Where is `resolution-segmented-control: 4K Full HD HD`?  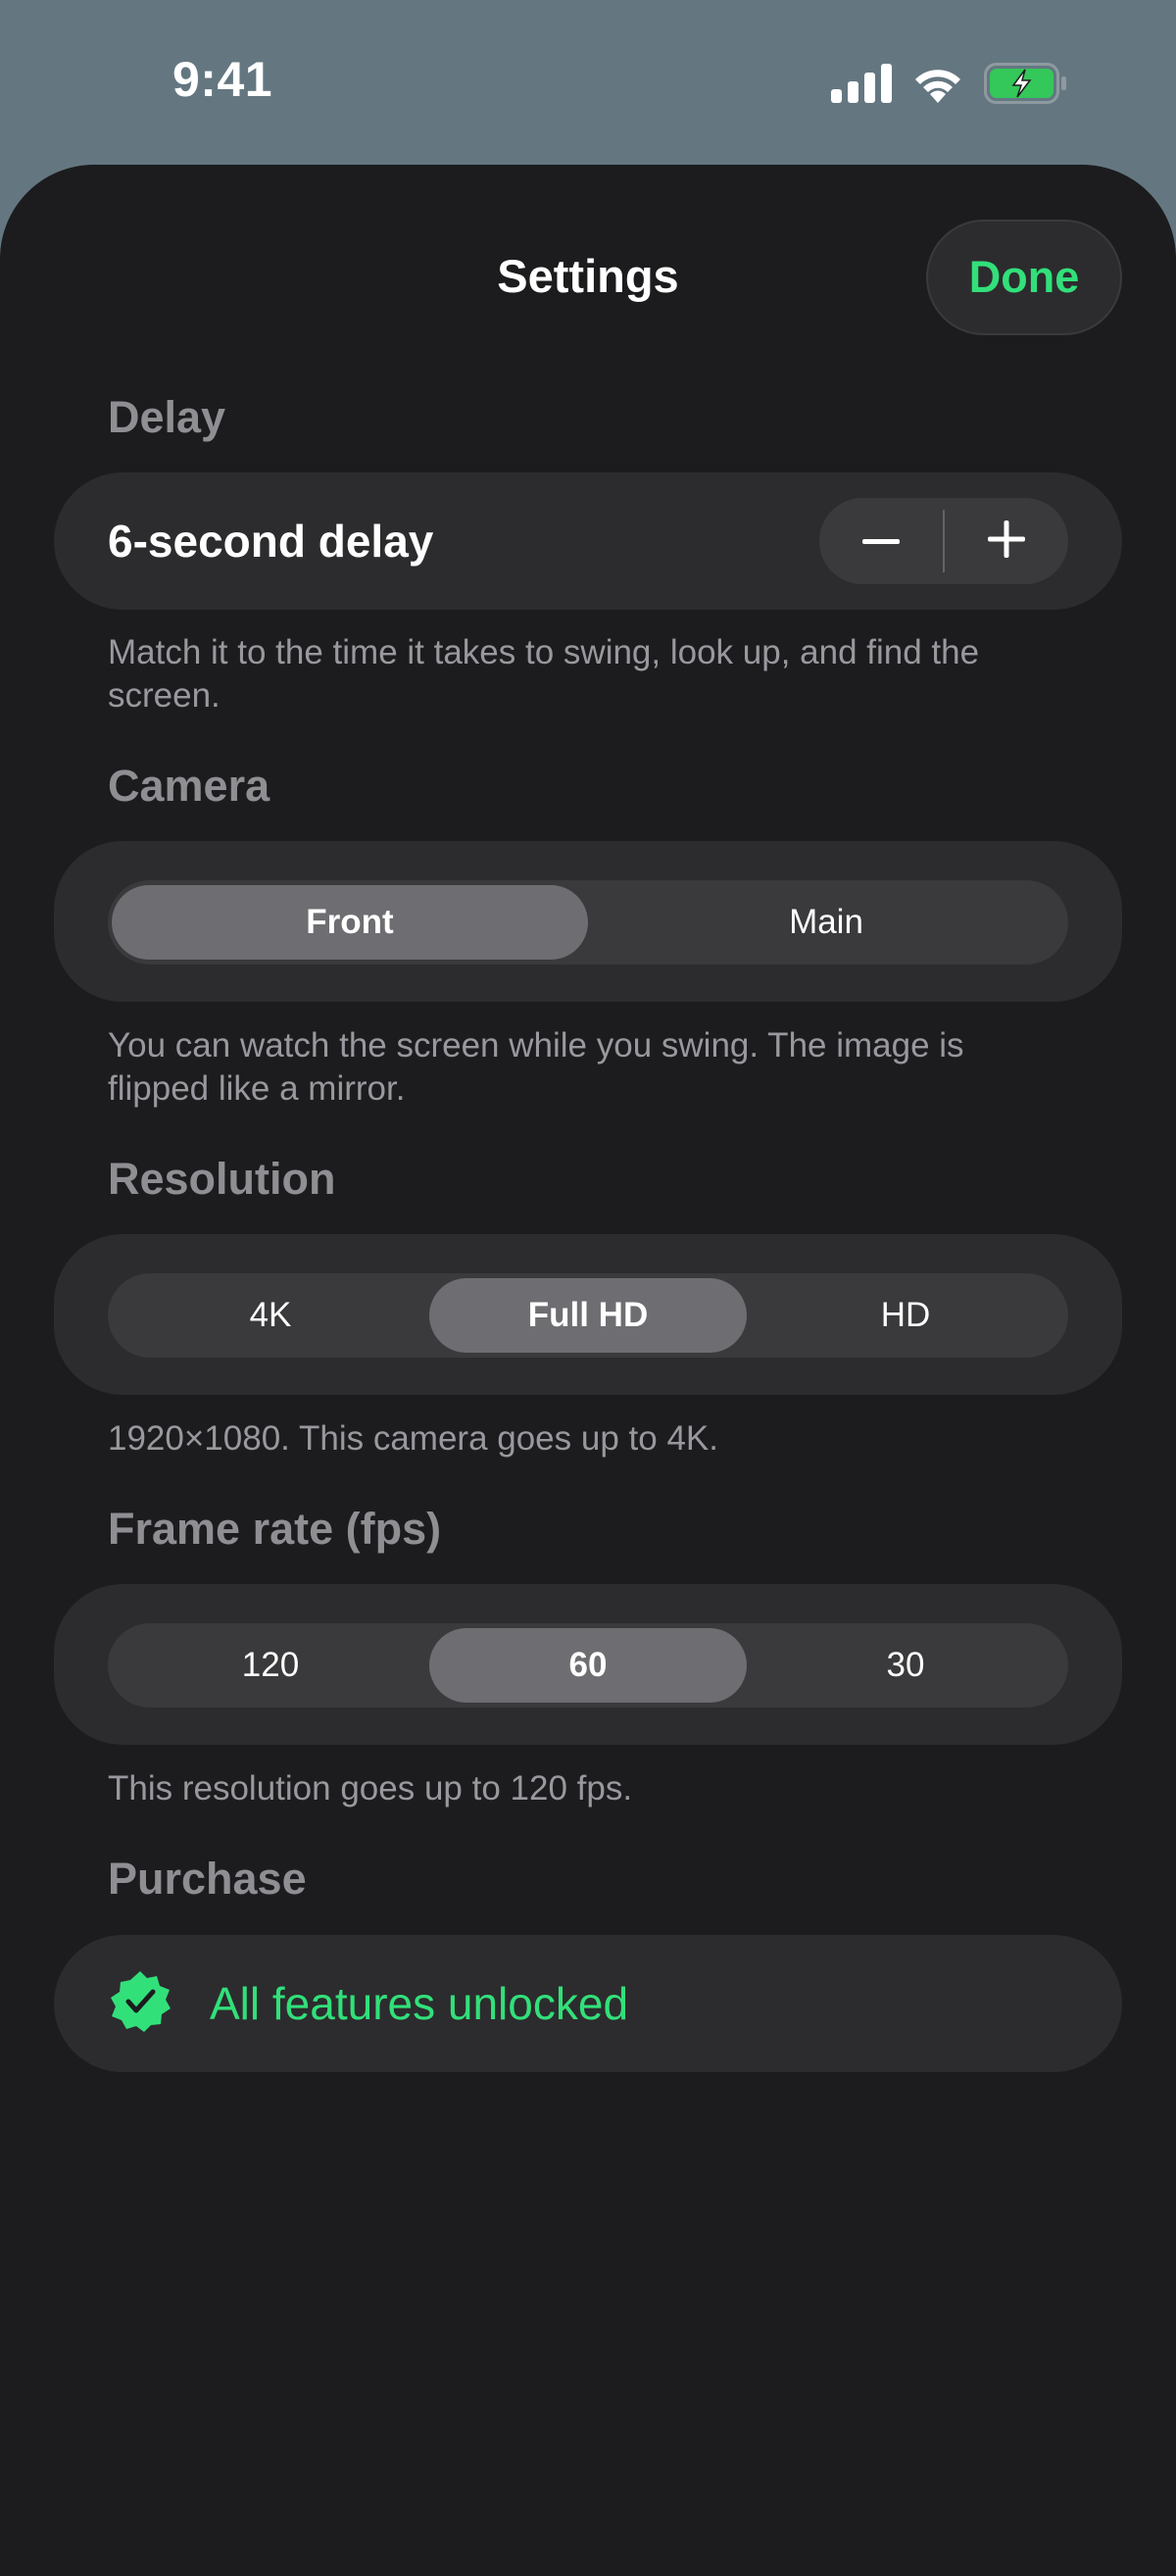
resolution-segmented-control: 4K Full HD HD is located at coordinates (588, 1315).